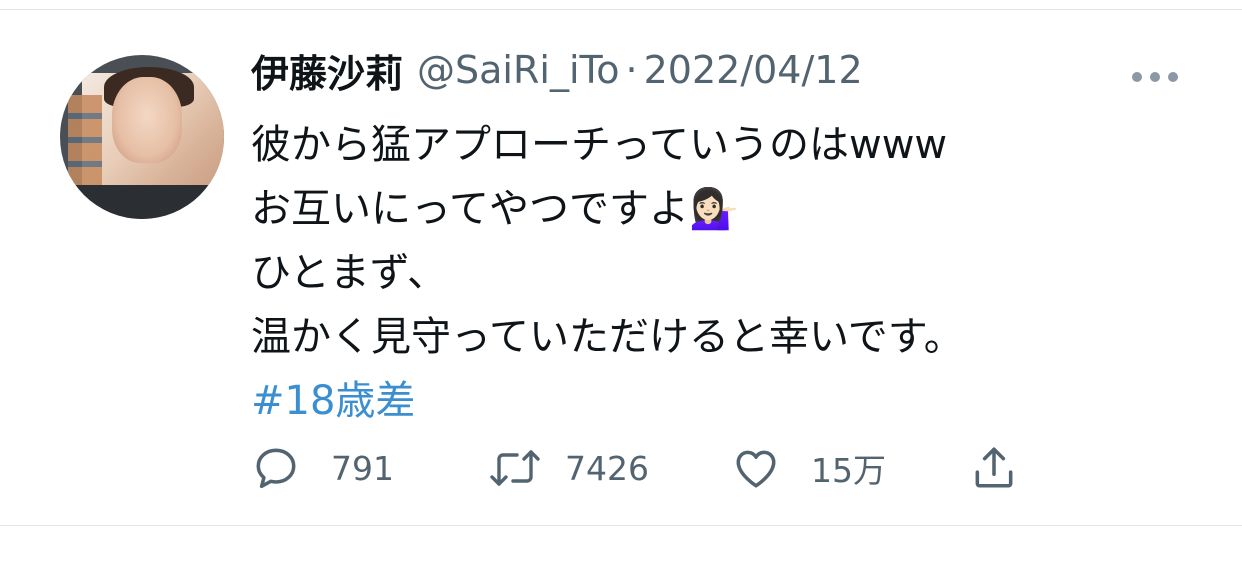 This screenshot has width=1242, height=567. I want to click on tweet-header: 伊藤沙莉 @SaiRi_iTo · 2022/04/12, so click(557, 70).